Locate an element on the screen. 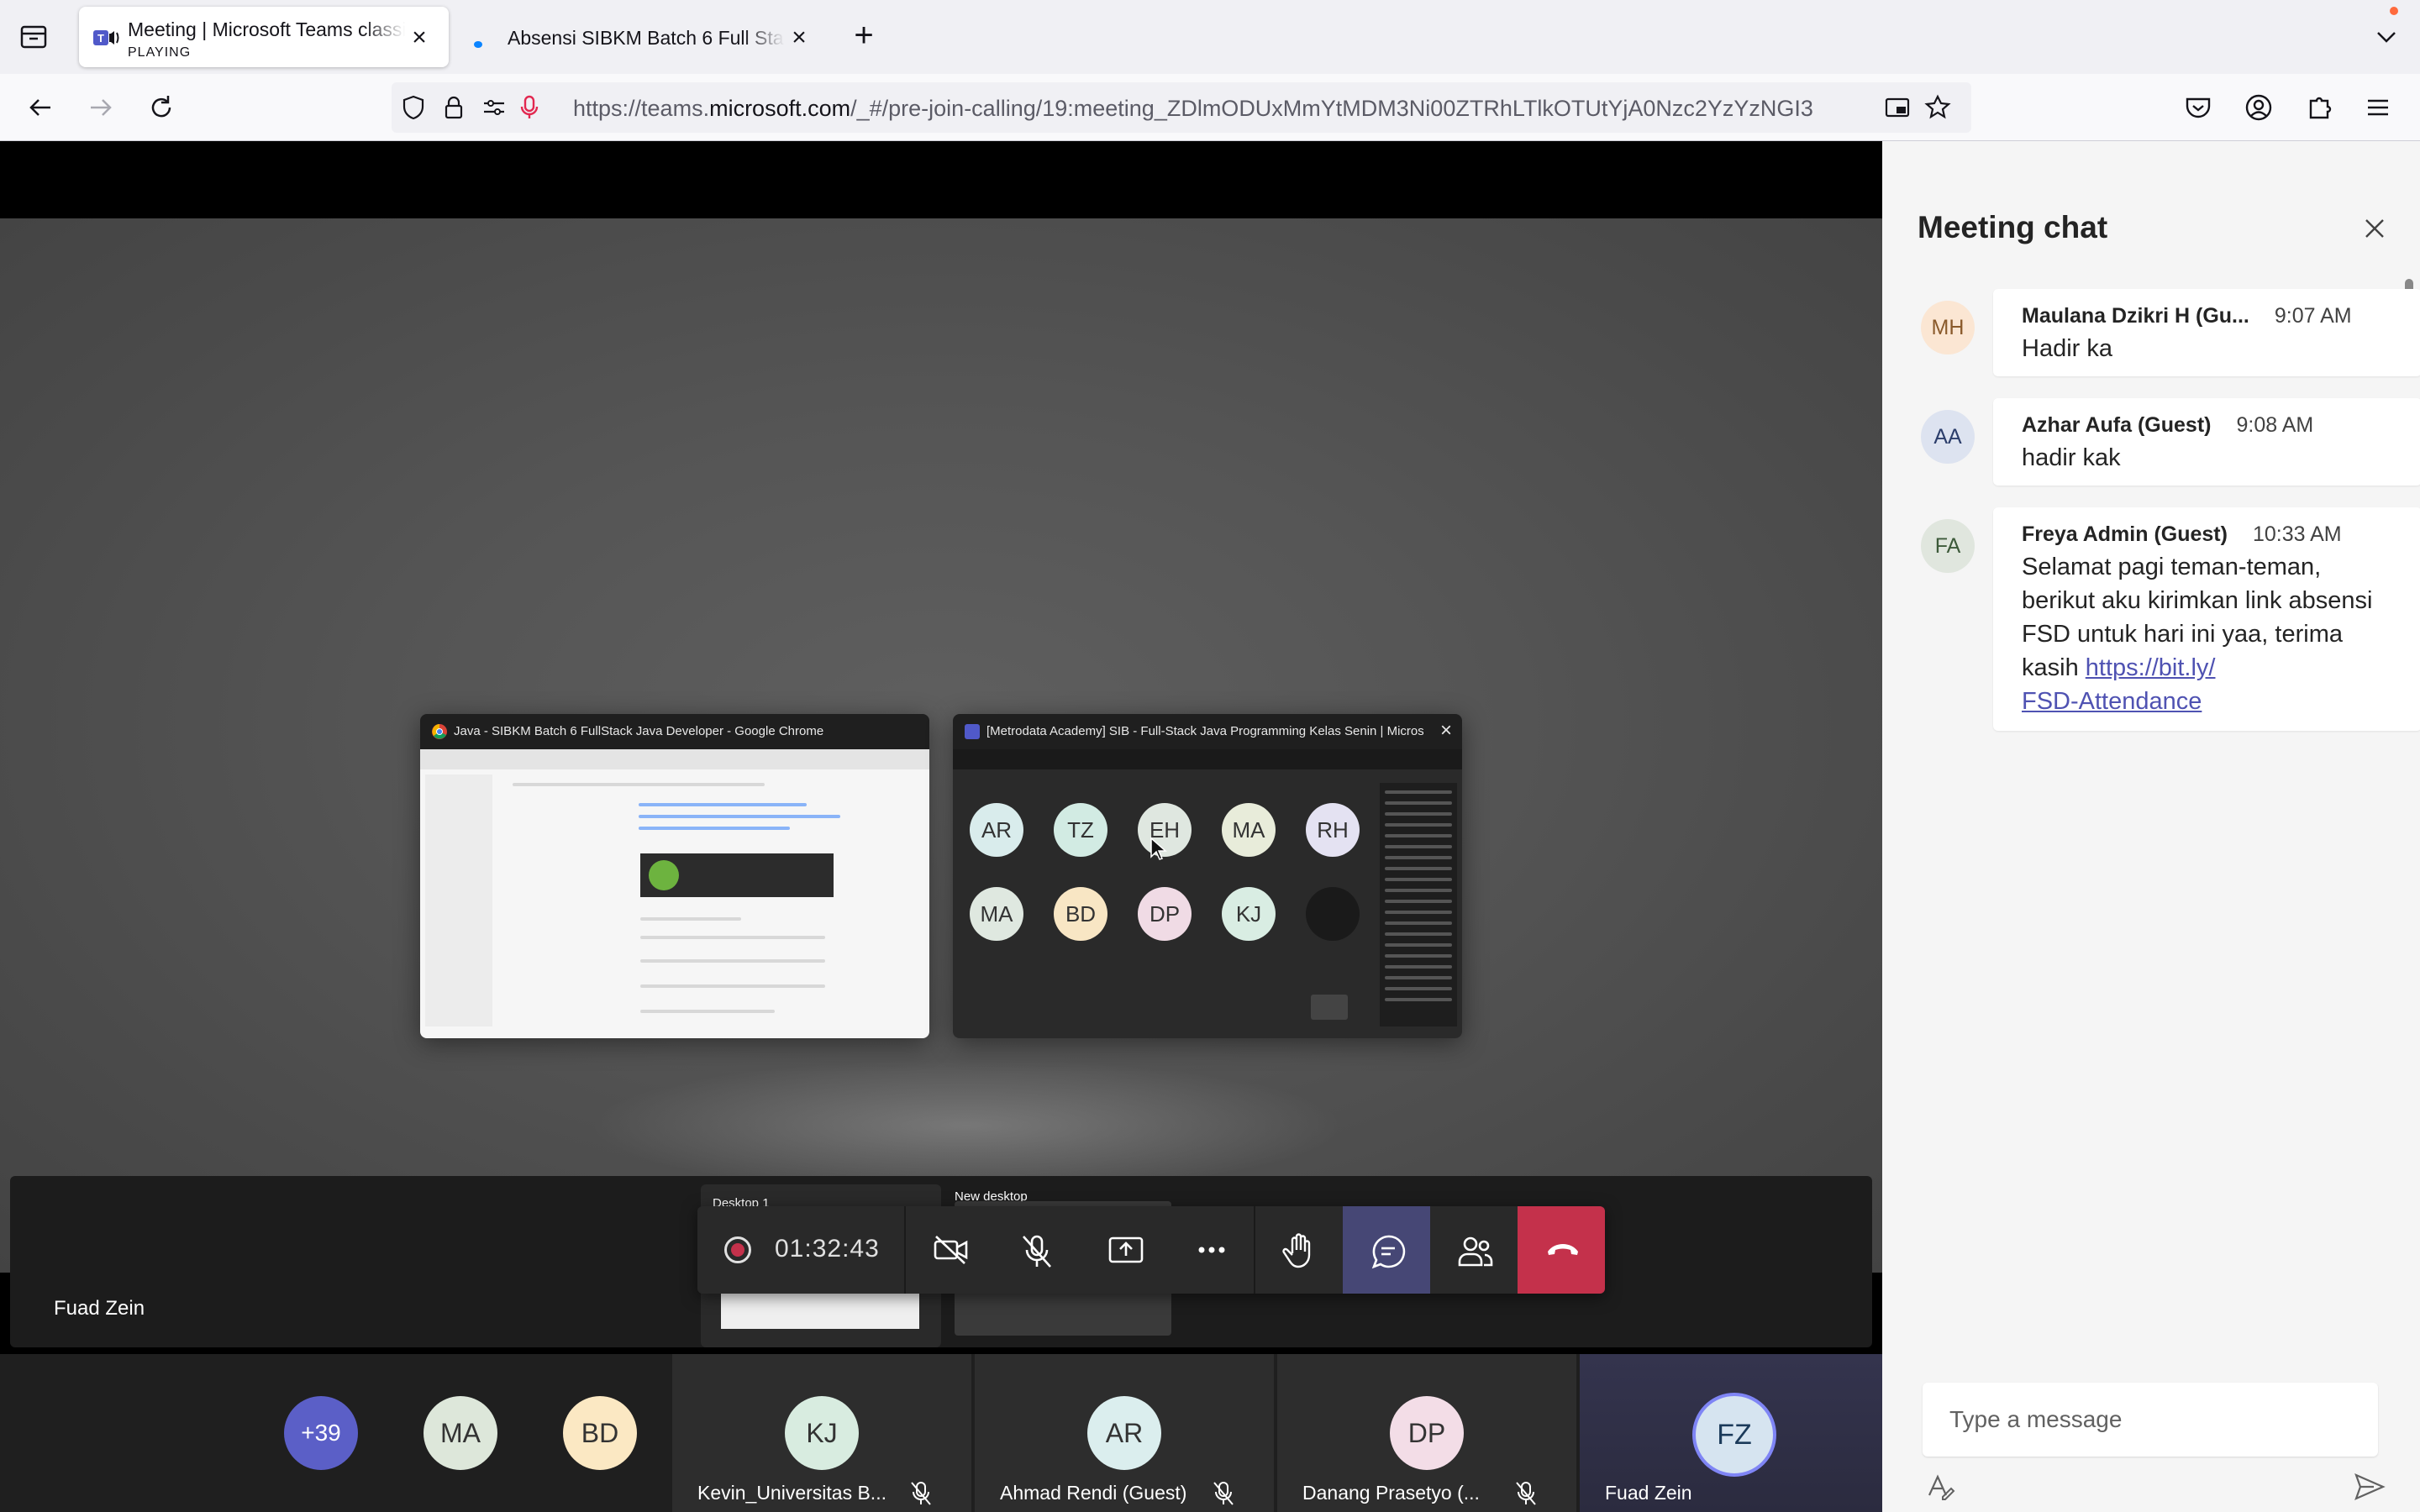 This screenshot has height=1512, width=2420. camera-off-button is located at coordinates (950, 1250).